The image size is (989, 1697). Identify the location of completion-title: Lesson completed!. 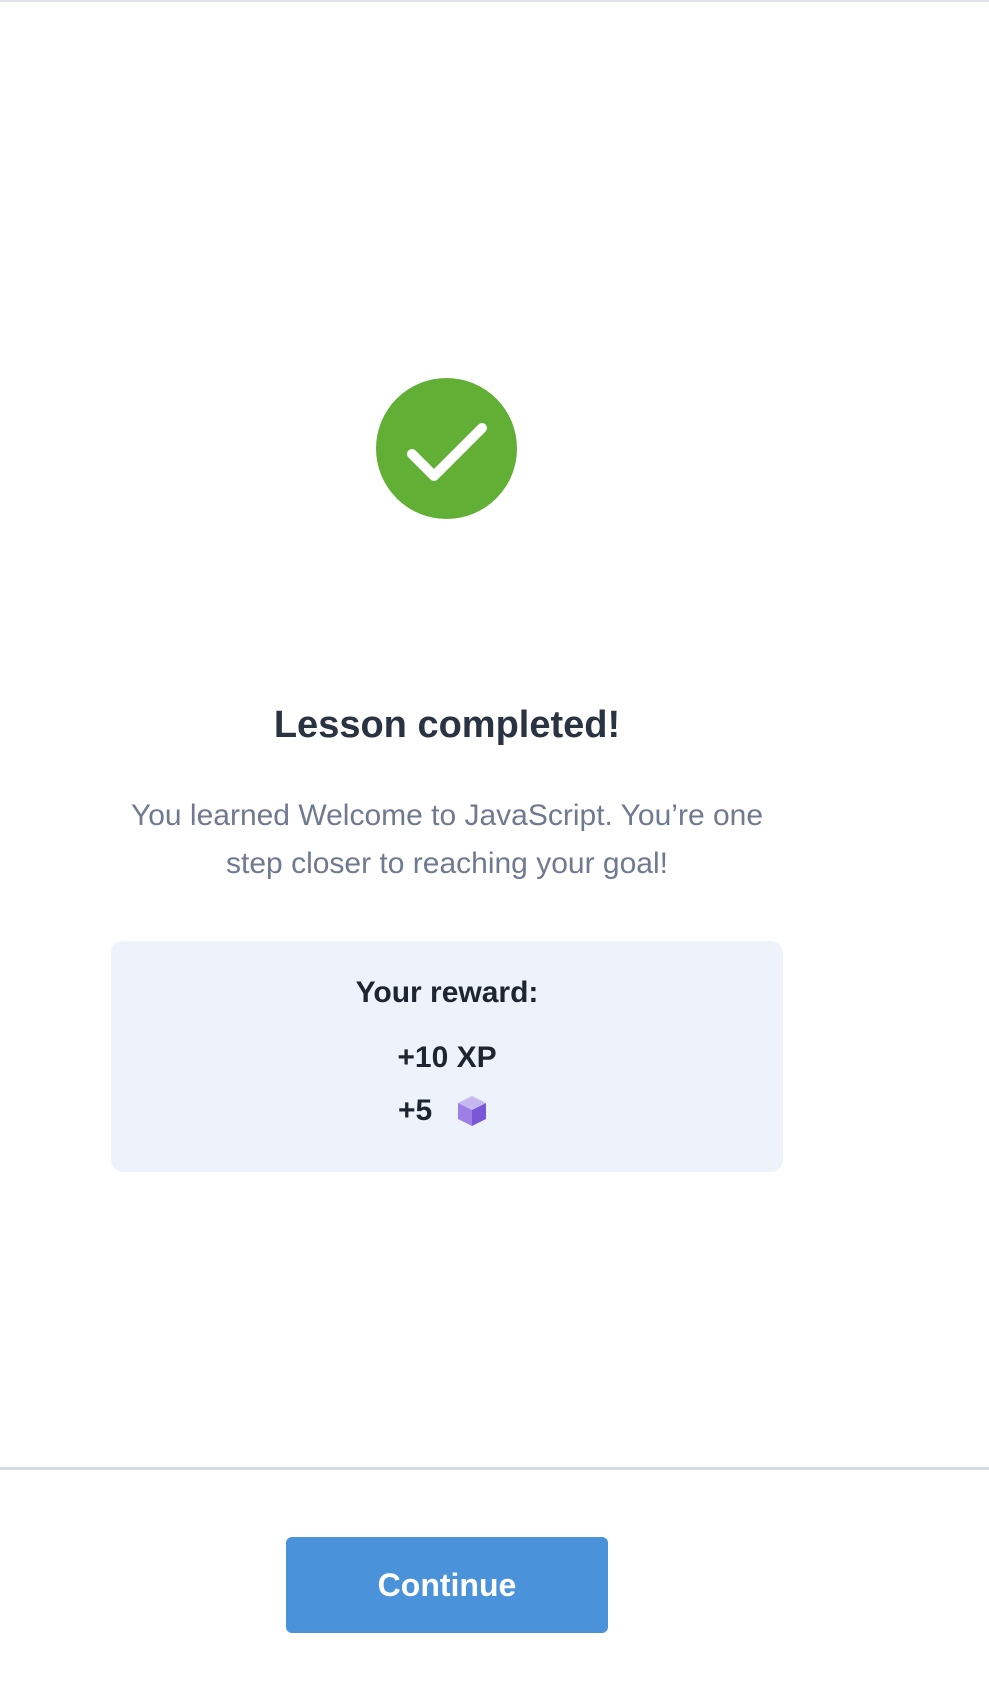
(447, 725).